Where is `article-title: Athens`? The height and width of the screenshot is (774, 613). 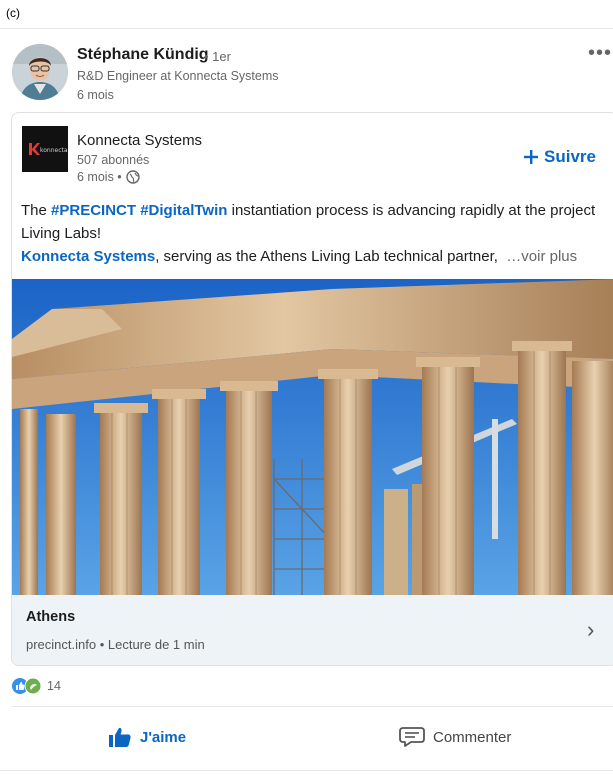
article-title: Athens is located at coordinates (51, 617).